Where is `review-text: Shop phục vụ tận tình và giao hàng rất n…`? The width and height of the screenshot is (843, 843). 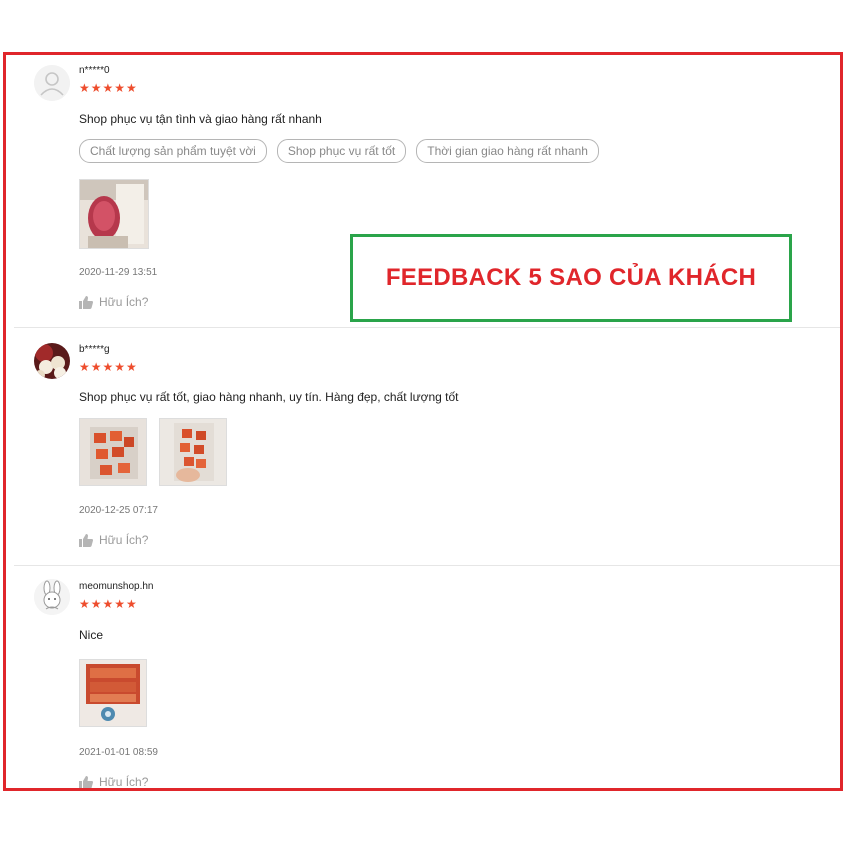 review-text: Shop phục vụ tận tình và giao hàng rất n… is located at coordinates (200, 119).